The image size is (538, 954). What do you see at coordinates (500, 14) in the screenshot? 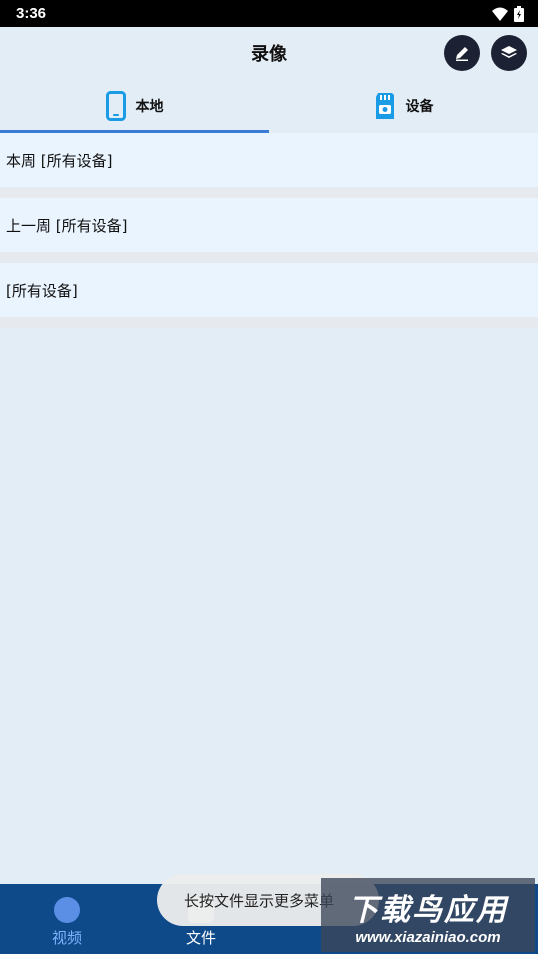
I see `wifi-icon` at bounding box center [500, 14].